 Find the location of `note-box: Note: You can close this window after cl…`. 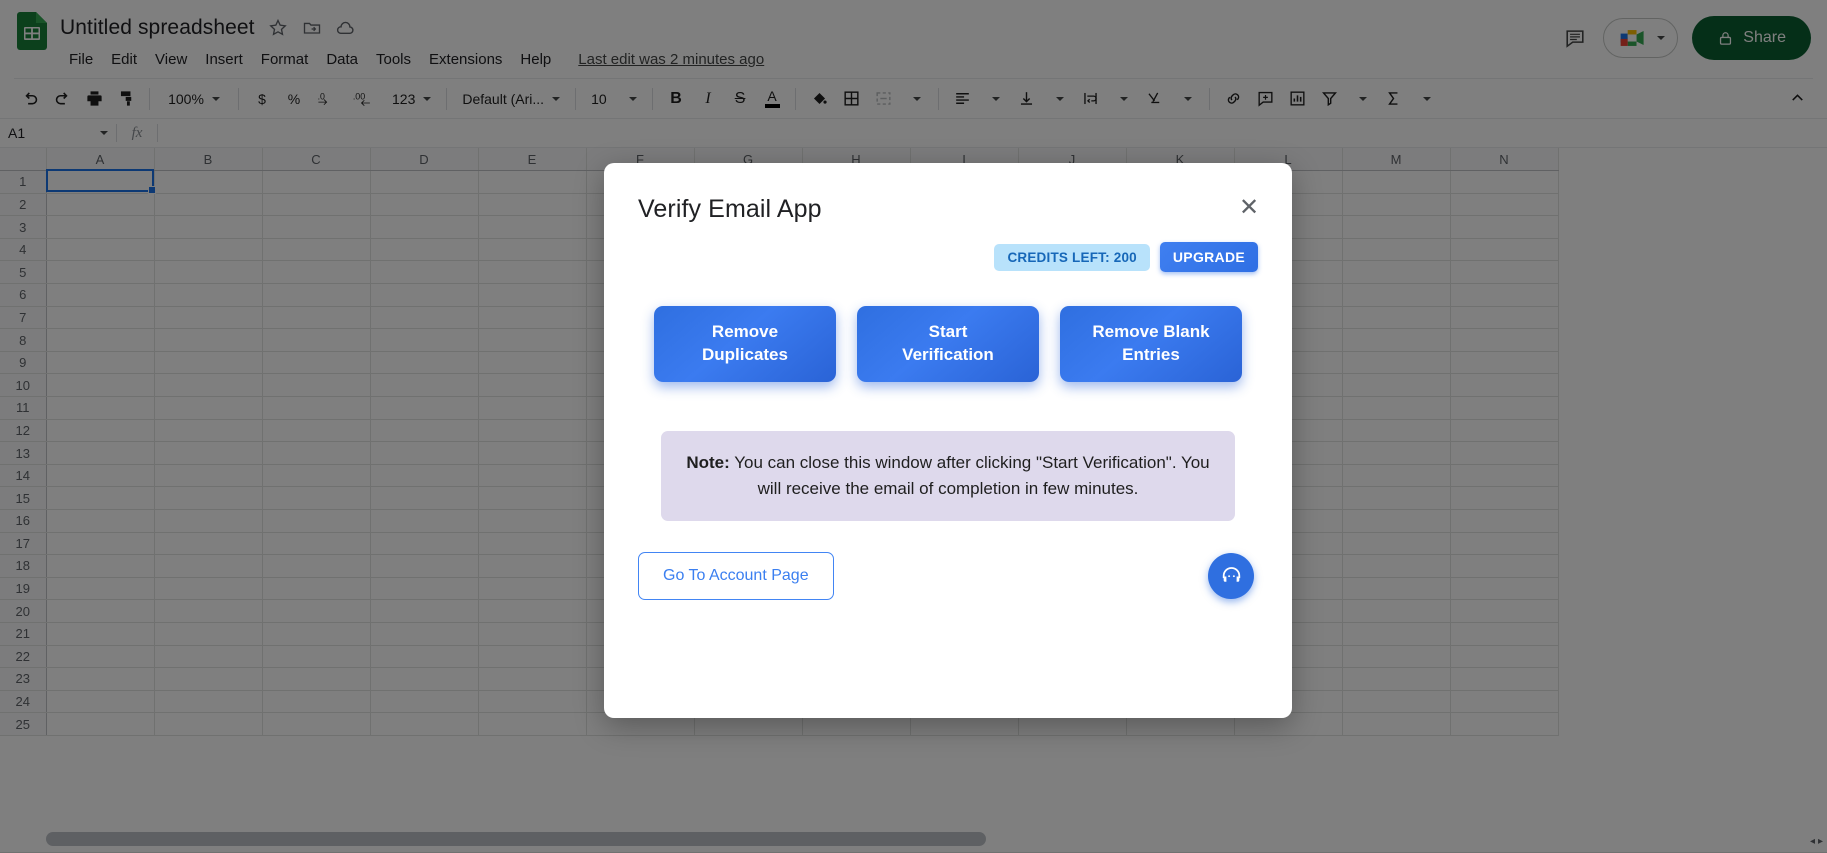

note-box: Note: You can close this window after cl… is located at coordinates (948, 476).